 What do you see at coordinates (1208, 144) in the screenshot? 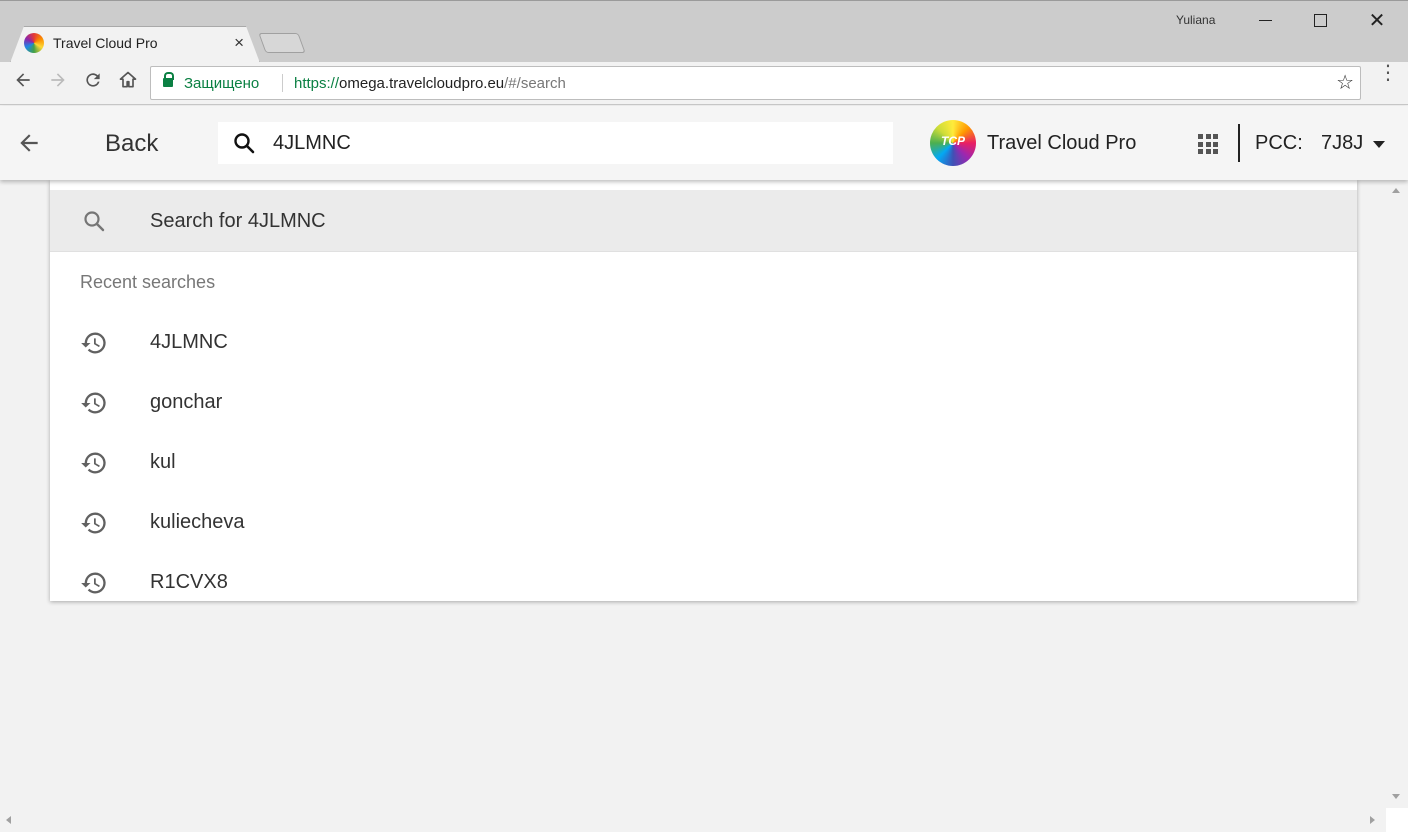
I see `apps-grid-icon` at bounding box center [1208, 144].